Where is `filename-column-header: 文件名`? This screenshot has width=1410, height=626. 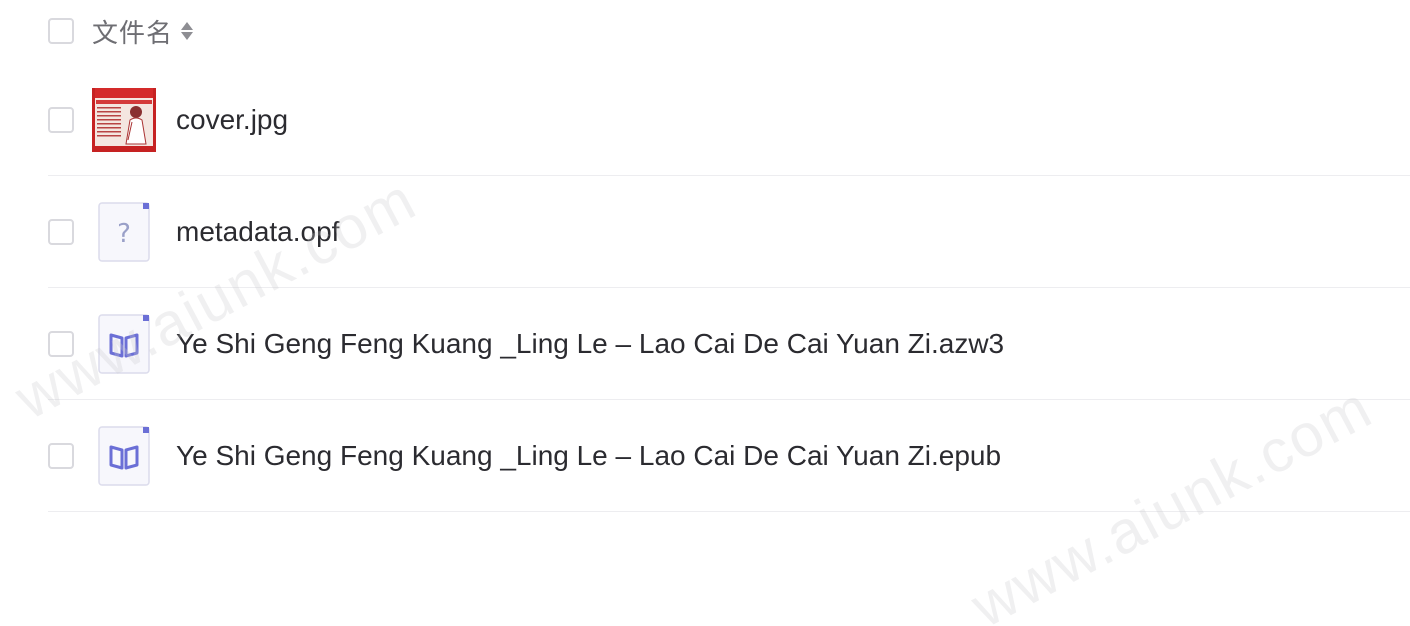 filename-column-header: 文件名 is located at coordinates (132, 31).